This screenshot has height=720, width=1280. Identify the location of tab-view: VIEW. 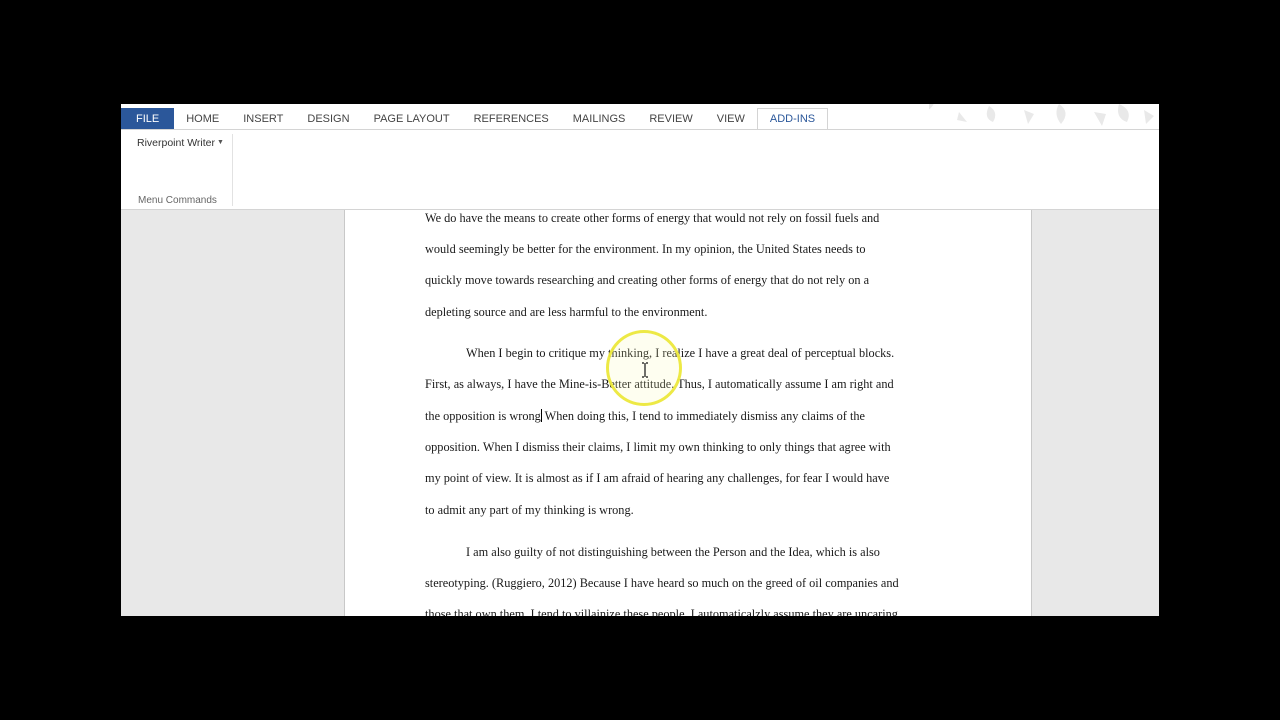
(731, 119).